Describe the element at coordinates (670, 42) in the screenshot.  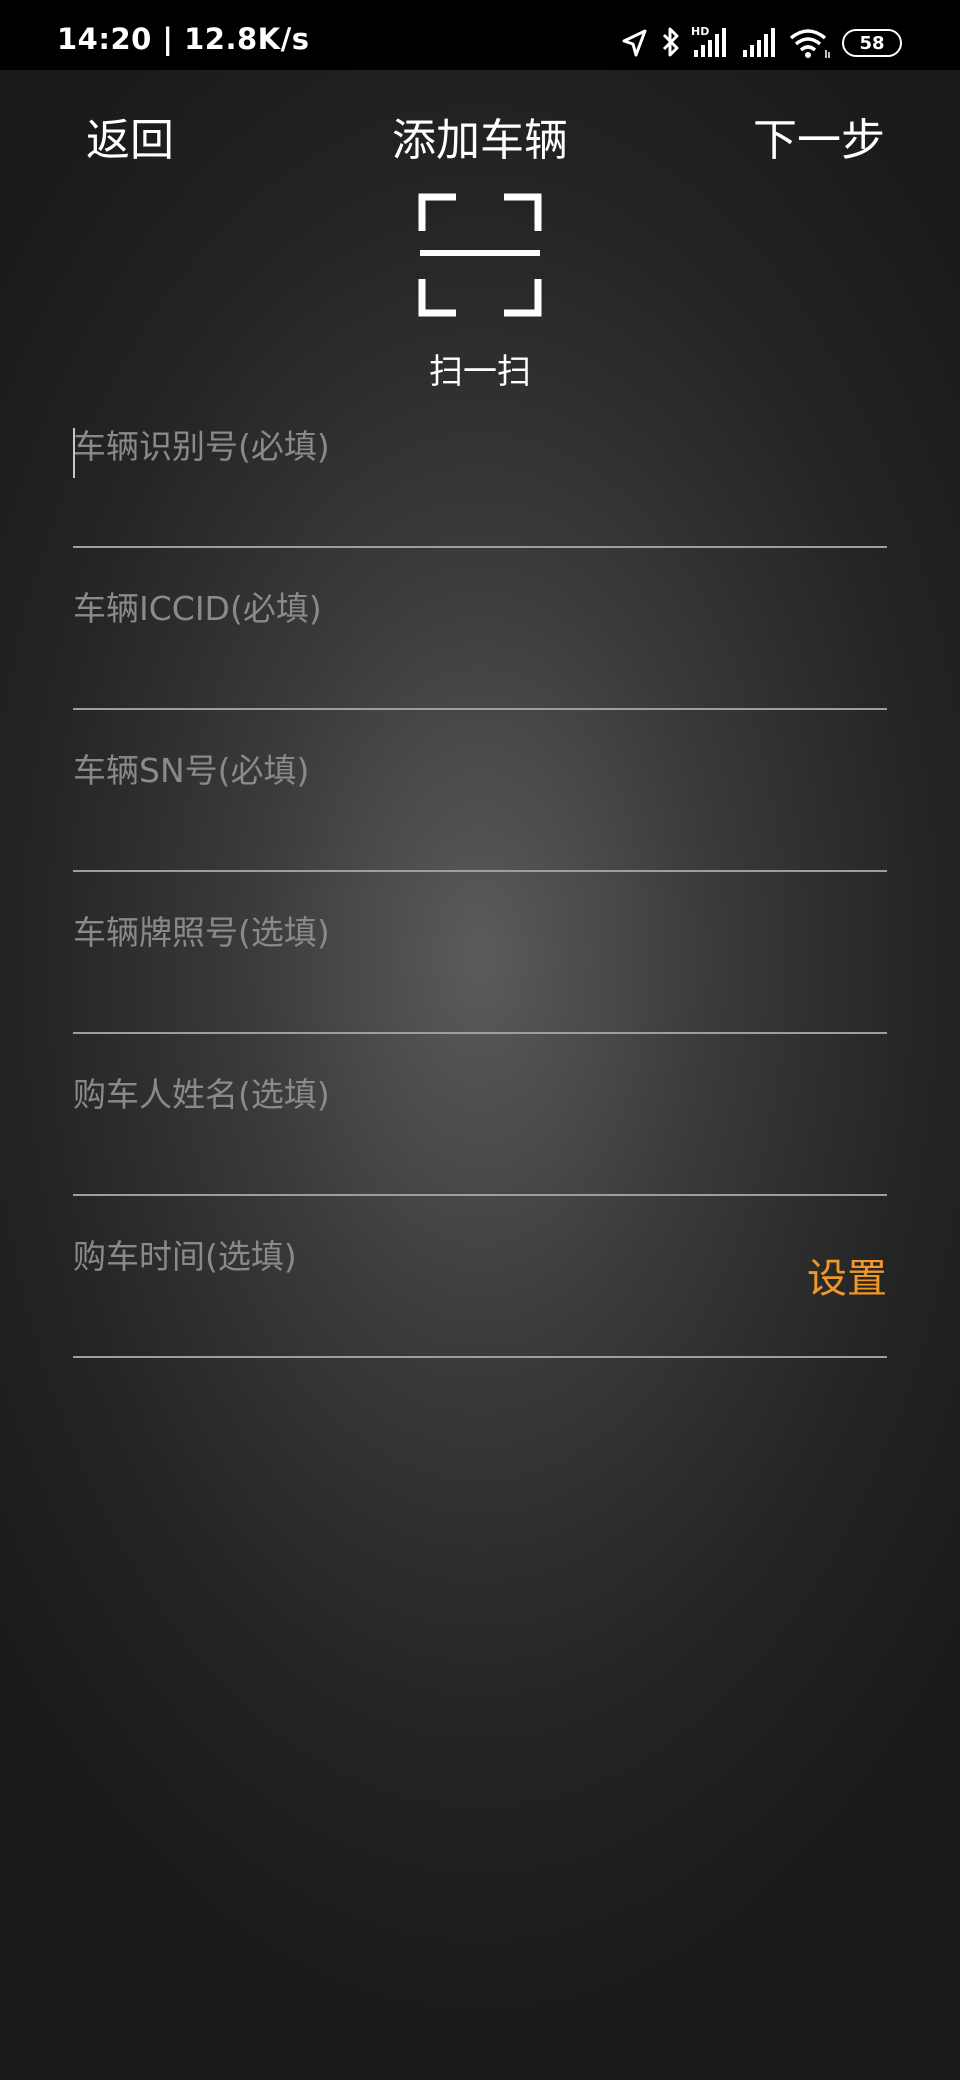
I see `bluetooth-icon` at that location.